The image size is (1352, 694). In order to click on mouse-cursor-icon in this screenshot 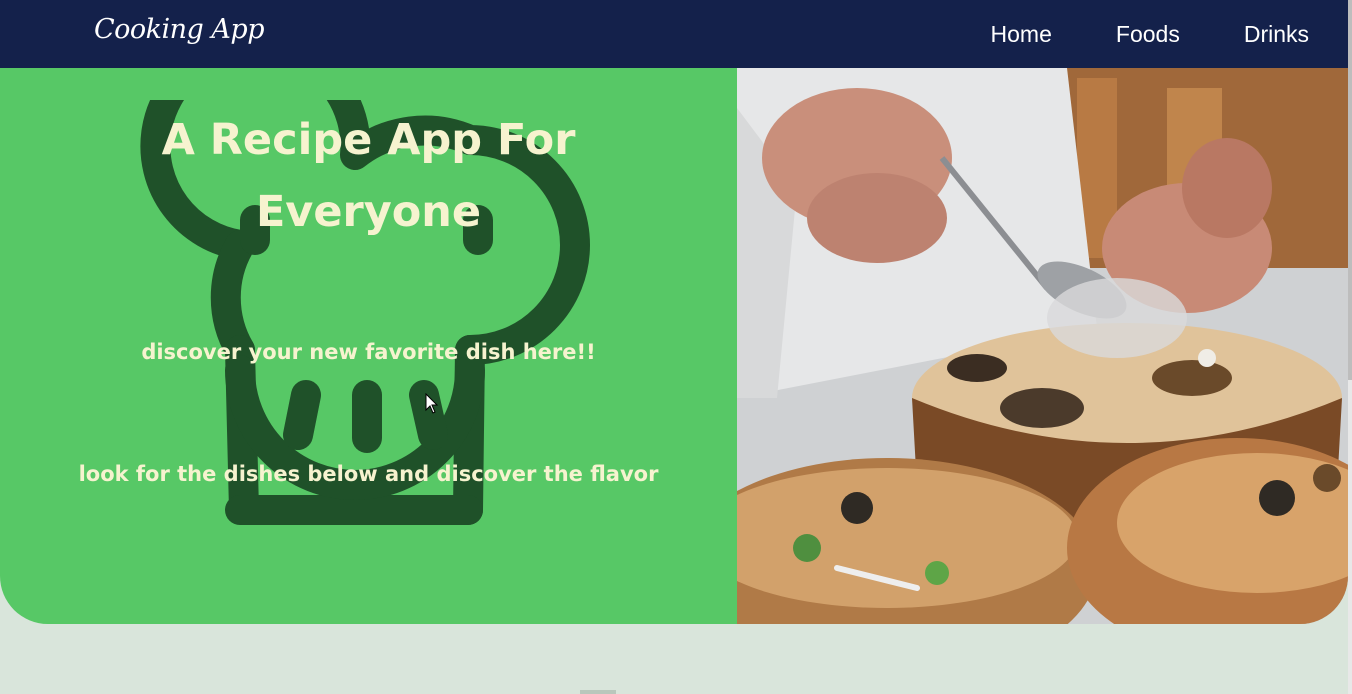, I will do `click(432, 403)`.